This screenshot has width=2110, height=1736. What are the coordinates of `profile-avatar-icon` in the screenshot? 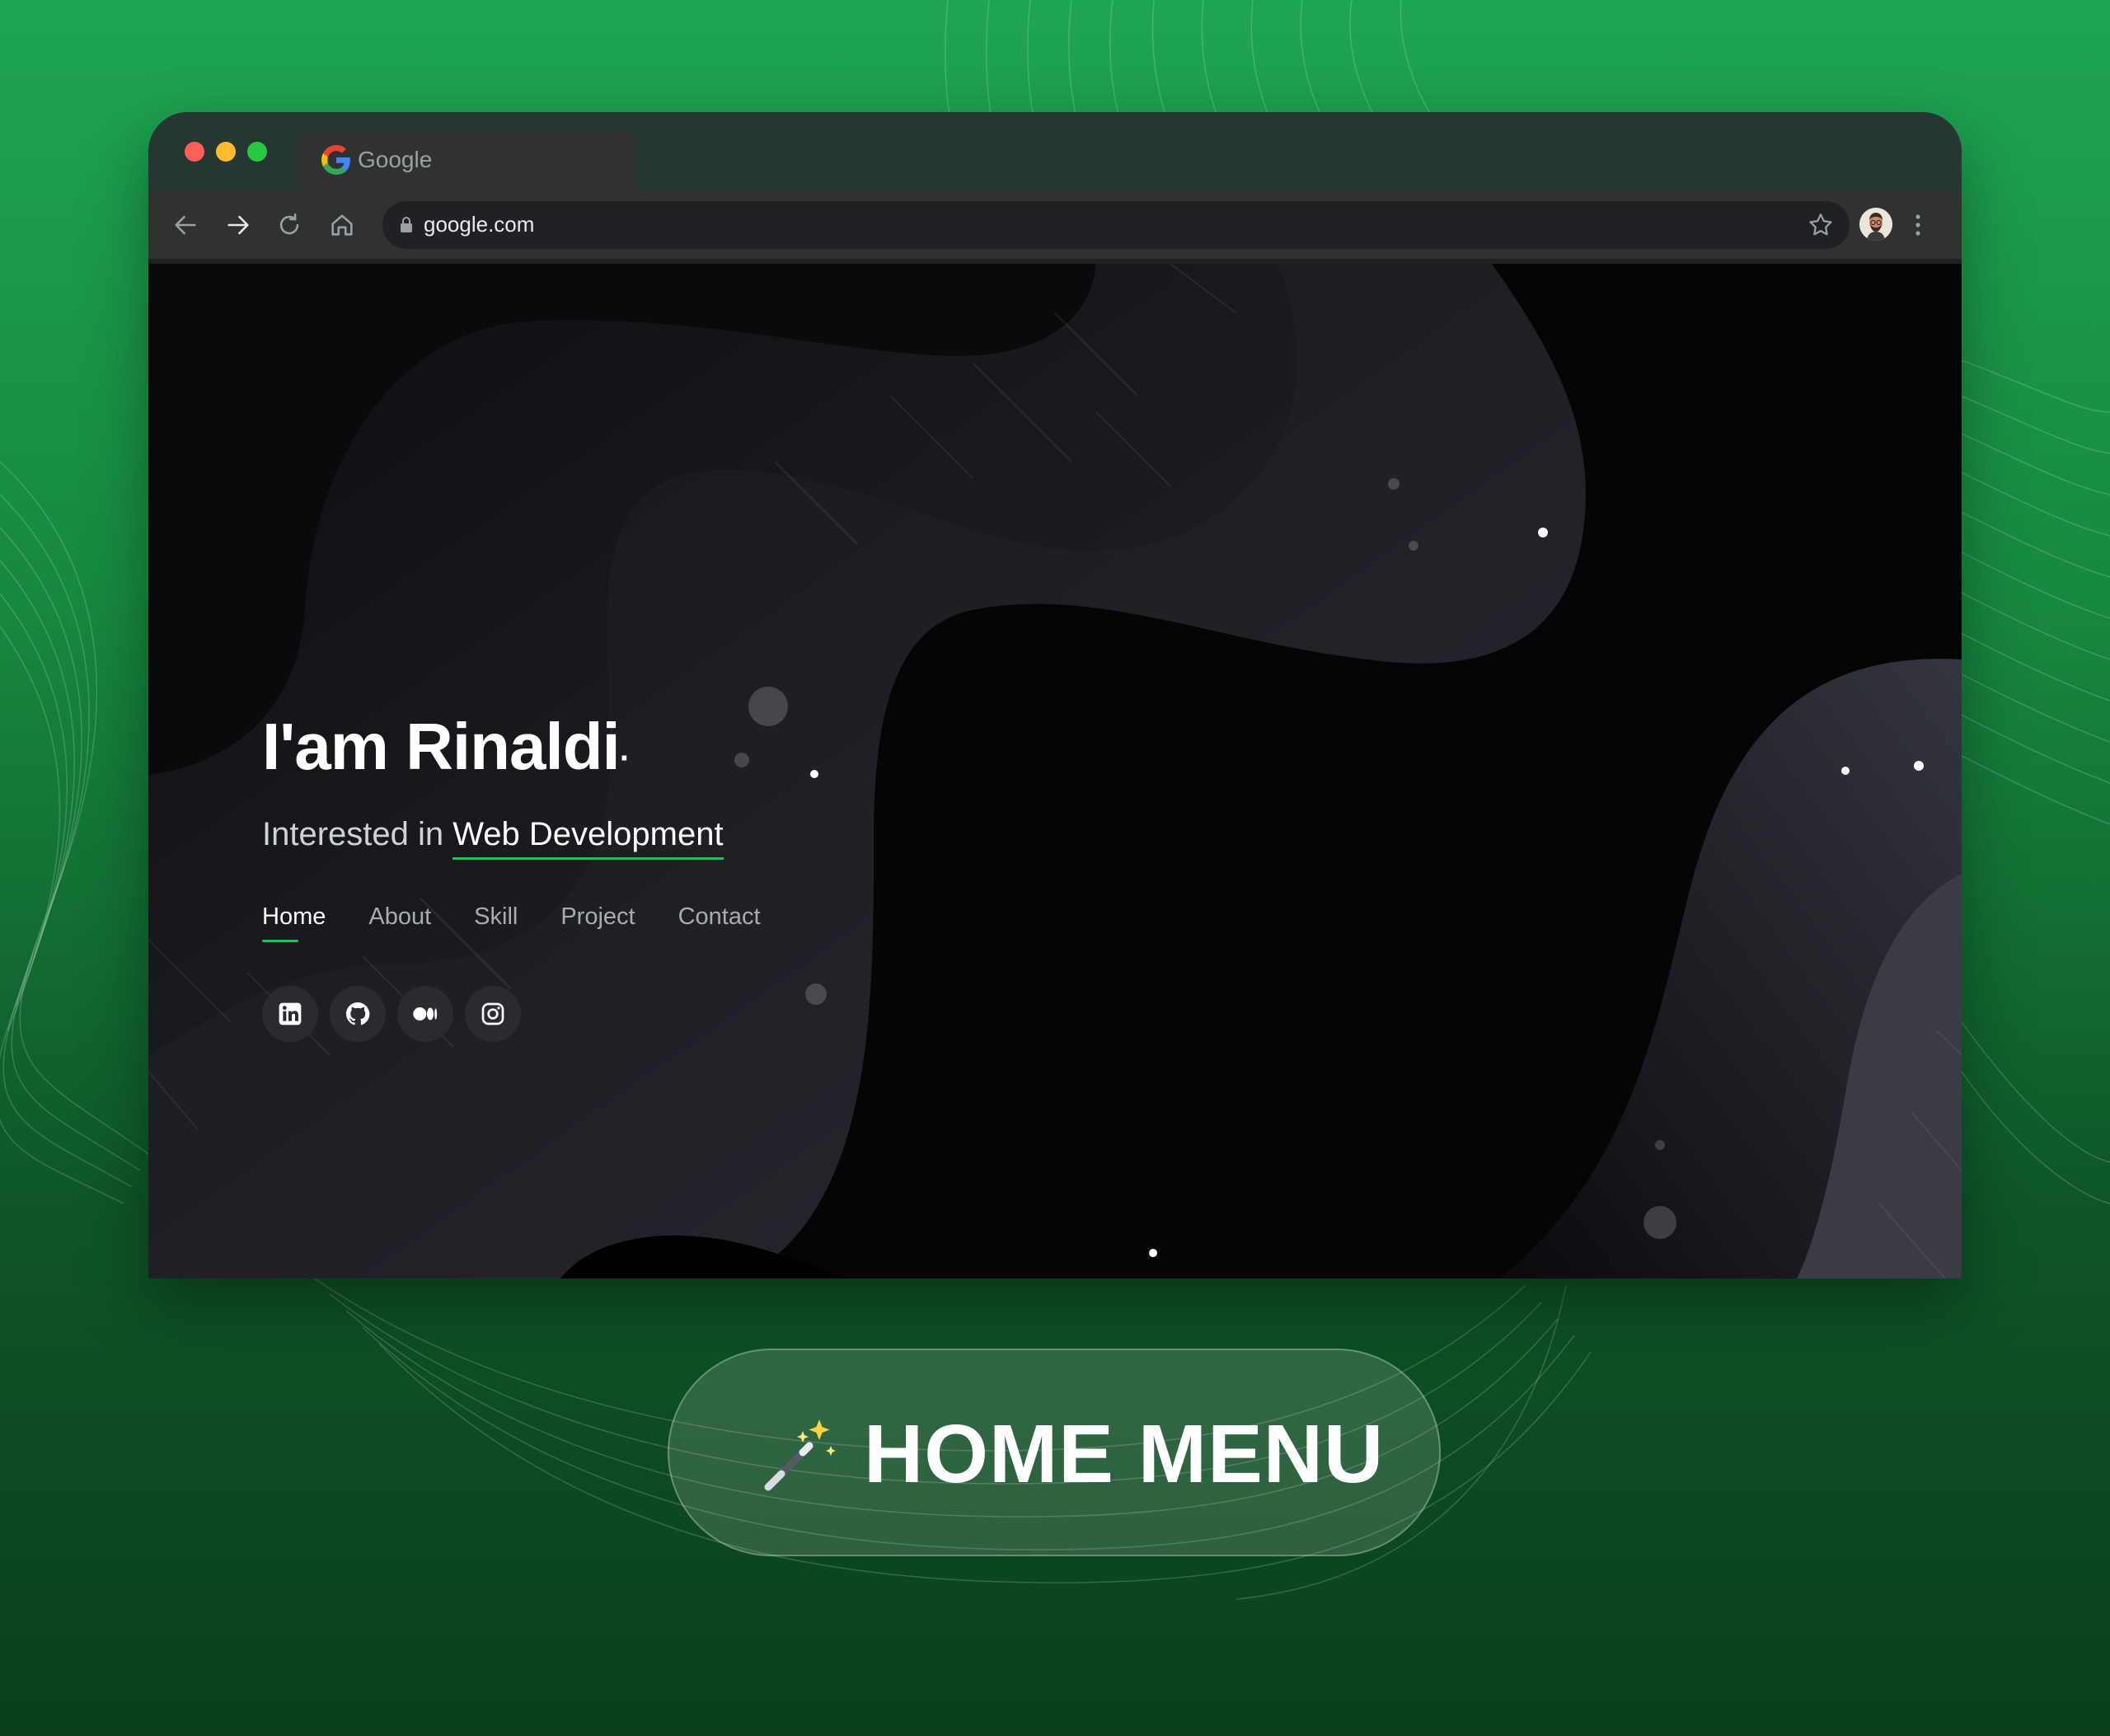 It's located at (1876, 224).